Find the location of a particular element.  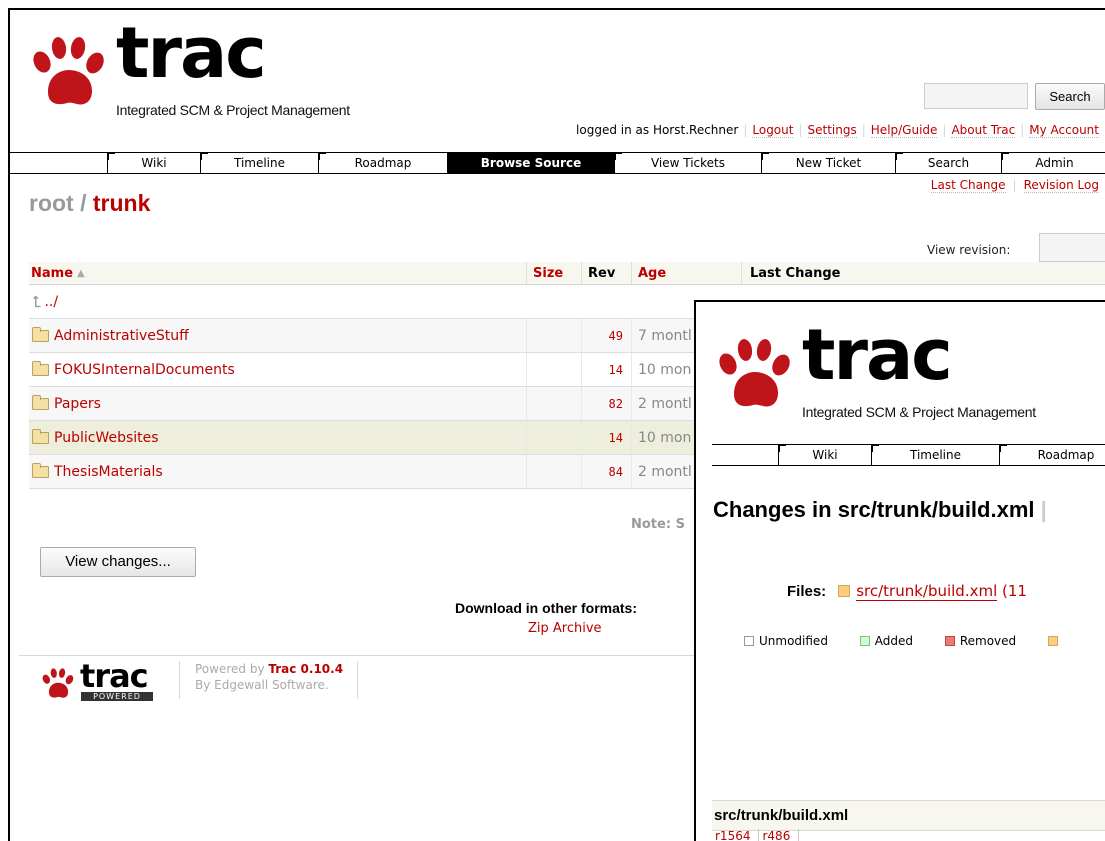

entry-link: ThesisMaterials is located at coordinates (108, 472).